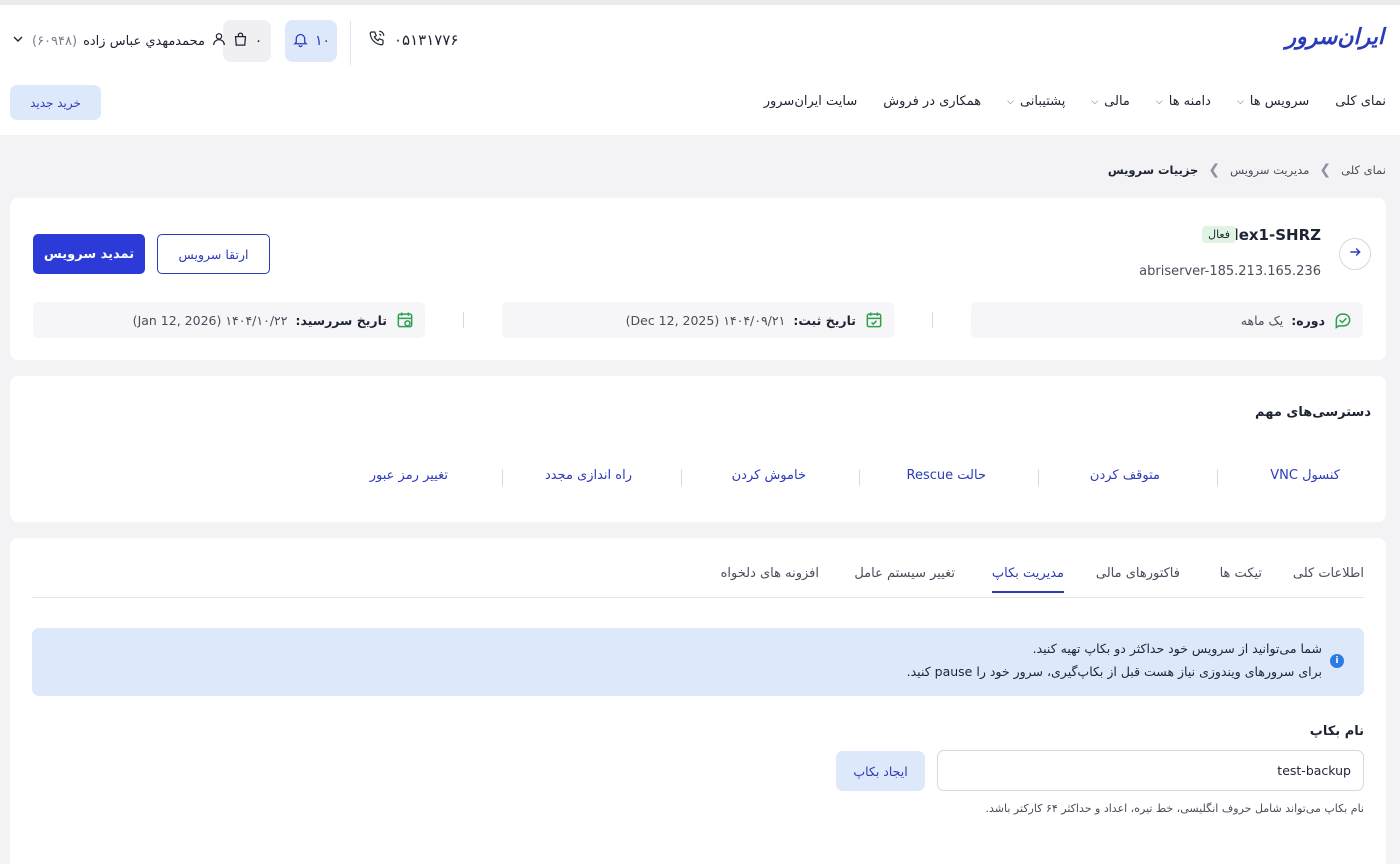  I want to click on chevron-down-icon, so click(18, 41).